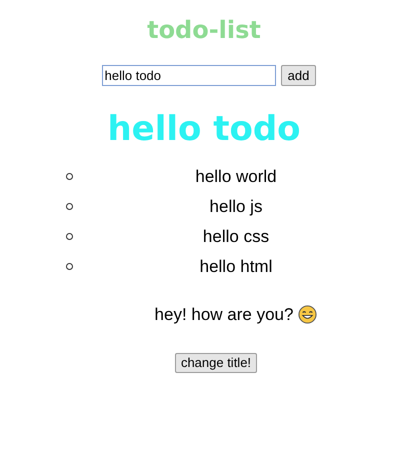 Image resolution: width=408 pixels, height=460 pixels. What do you see at coordinates (308, 314) in the screenshot?
I see `grinning-emoji-icon` at bounding box center [308, 314].